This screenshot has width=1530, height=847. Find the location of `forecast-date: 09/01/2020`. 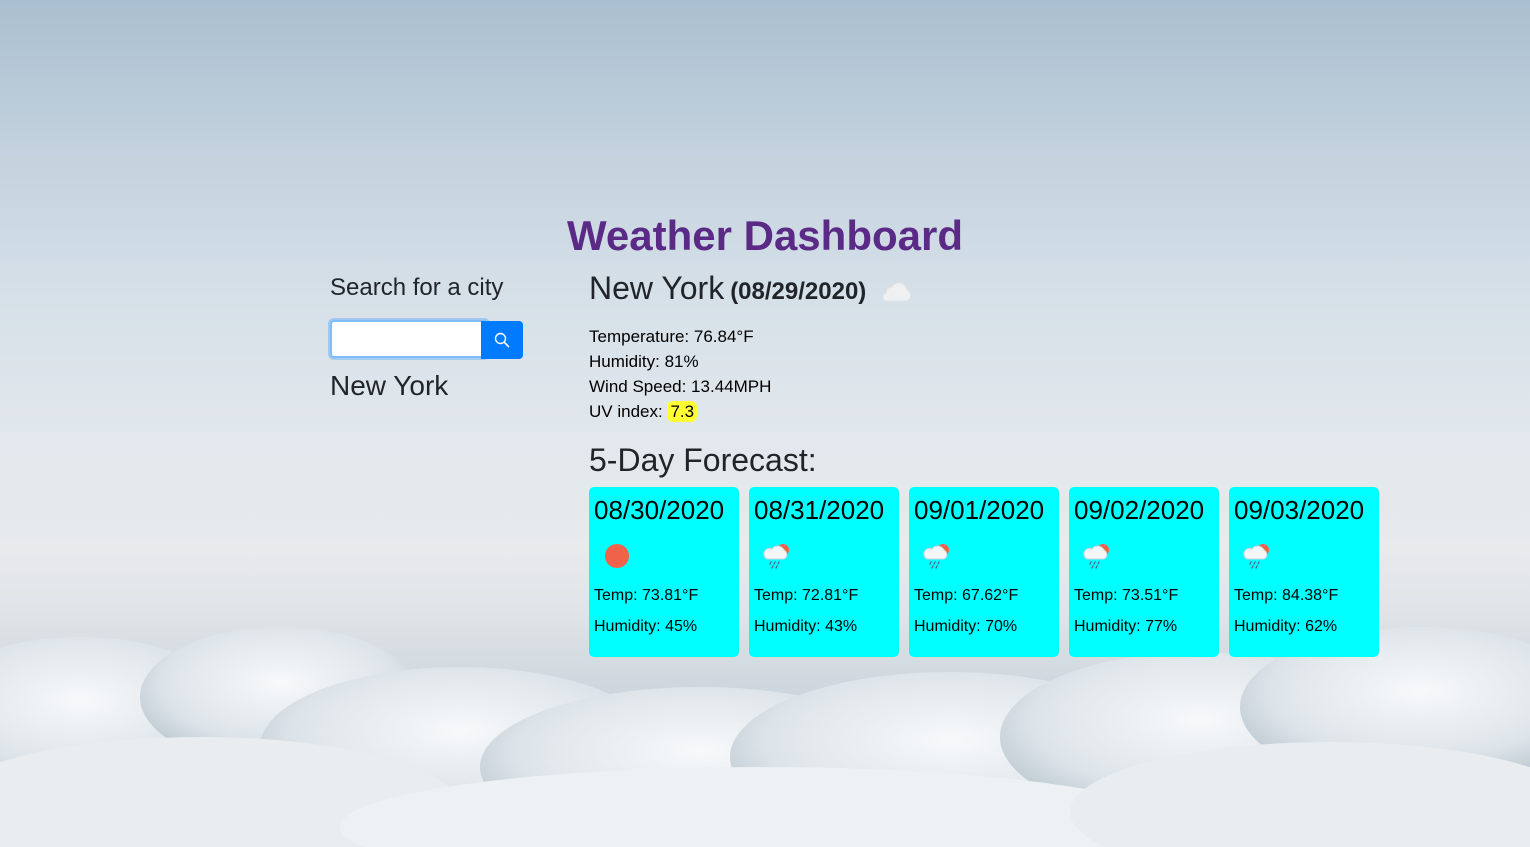

forecast-date: 09/01/2020 is located at coordinates (979, 510).